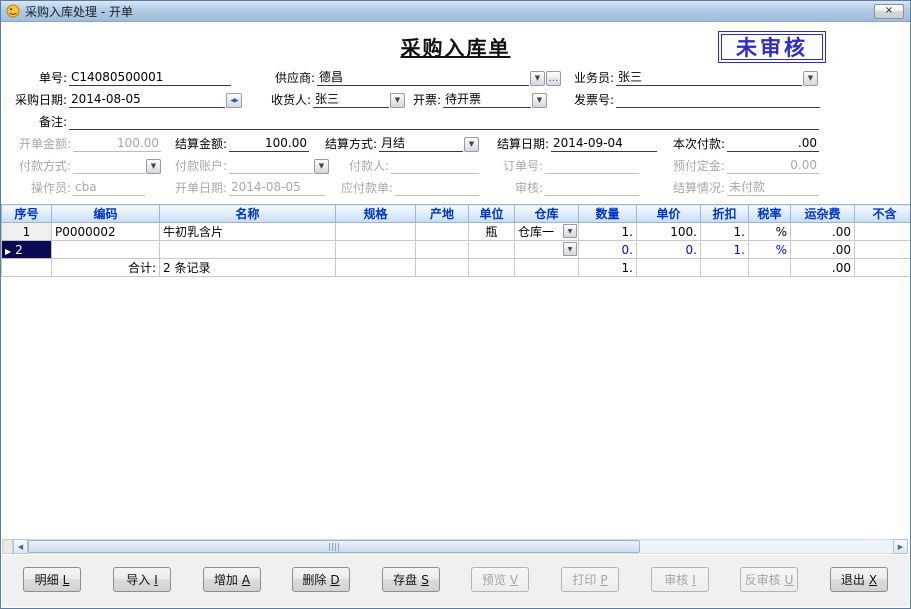 This screenshot has width=911, height=609. What do you see at coordinates (105, 231) in the screenshot?
I see `row1-code-cell: P0000002` at bounding box center [105, 231].